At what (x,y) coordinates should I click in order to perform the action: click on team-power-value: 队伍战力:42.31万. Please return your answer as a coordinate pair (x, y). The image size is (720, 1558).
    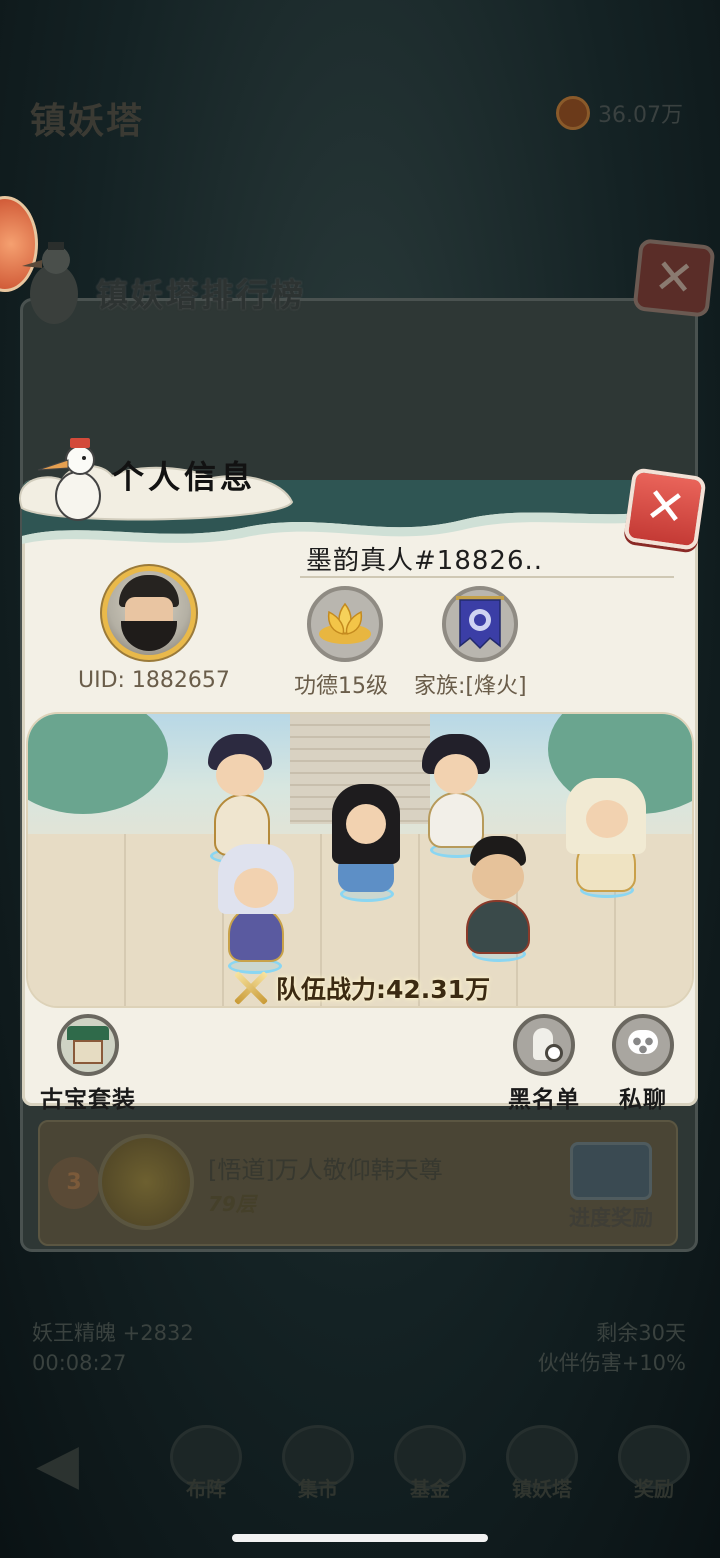
    Looking at the image, I should click on (383, 989).